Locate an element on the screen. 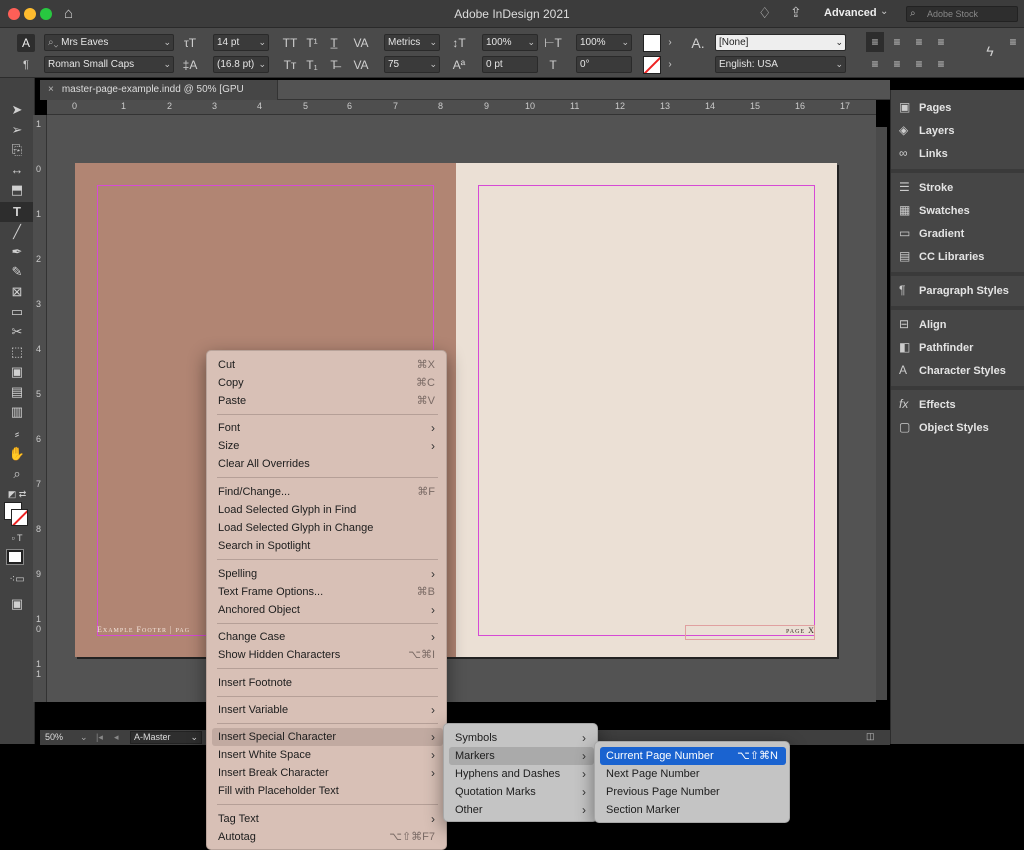 This screenshot has width=1024, height=850. panel-links: ∞ Links is located at coordinates (923, 153).